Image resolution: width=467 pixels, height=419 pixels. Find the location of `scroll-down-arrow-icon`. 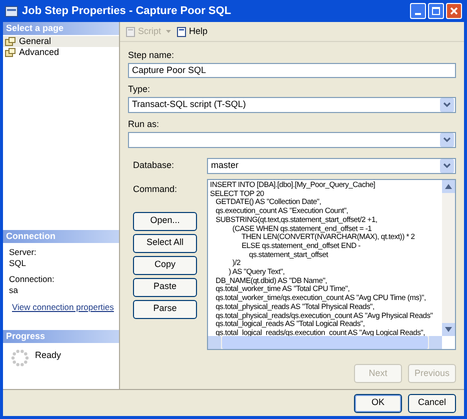

scroll-down-arrow-icon is located at coordinates (448, 329).